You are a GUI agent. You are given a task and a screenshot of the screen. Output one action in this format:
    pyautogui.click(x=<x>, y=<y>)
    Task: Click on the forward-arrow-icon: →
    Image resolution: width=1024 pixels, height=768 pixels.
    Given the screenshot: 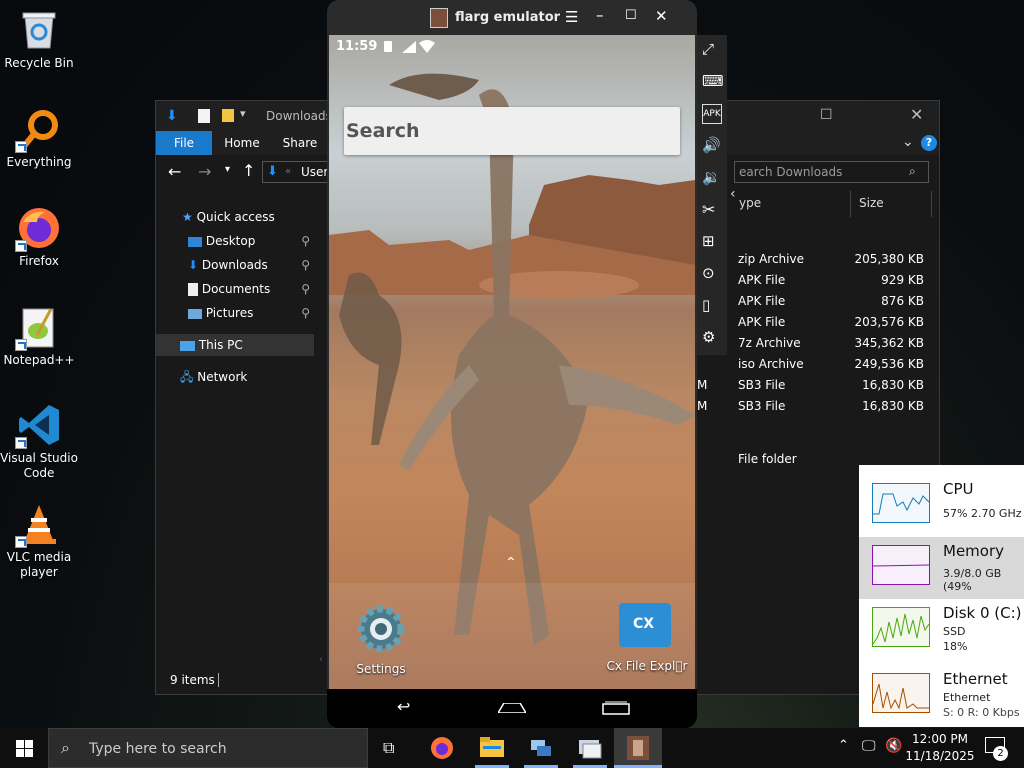 What is the action you would take?
    pyautogui.click(x=204, y=171)
    